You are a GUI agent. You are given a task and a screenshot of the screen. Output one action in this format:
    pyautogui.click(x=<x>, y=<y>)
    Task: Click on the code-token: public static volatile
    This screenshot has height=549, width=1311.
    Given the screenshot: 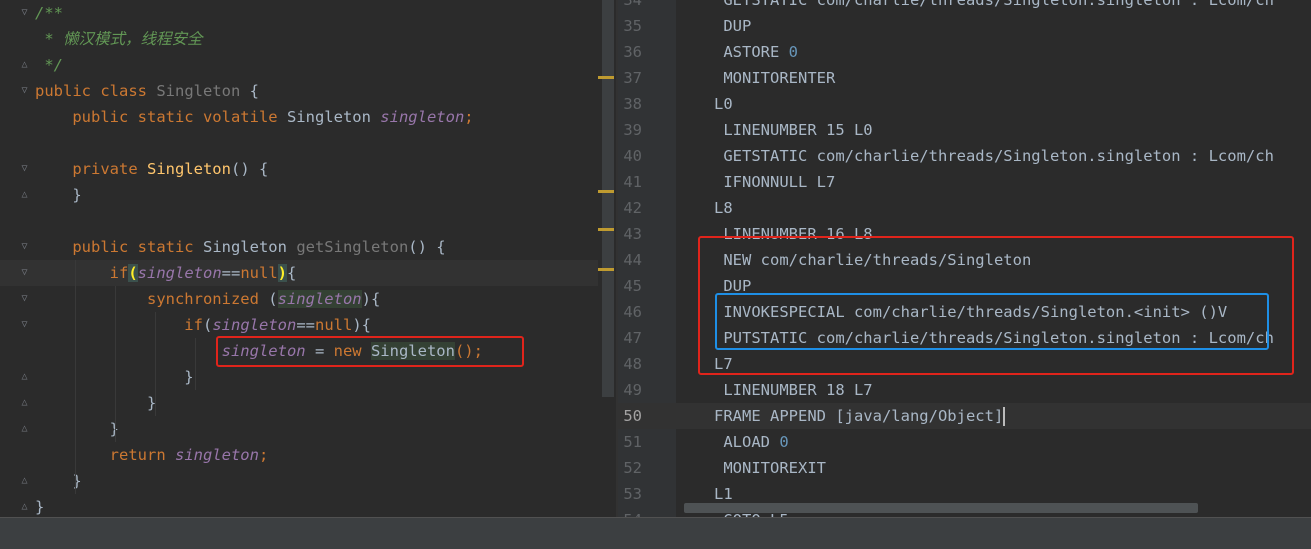 What is the action you would take?
    pyautogui.click(x=161, y=117)
    